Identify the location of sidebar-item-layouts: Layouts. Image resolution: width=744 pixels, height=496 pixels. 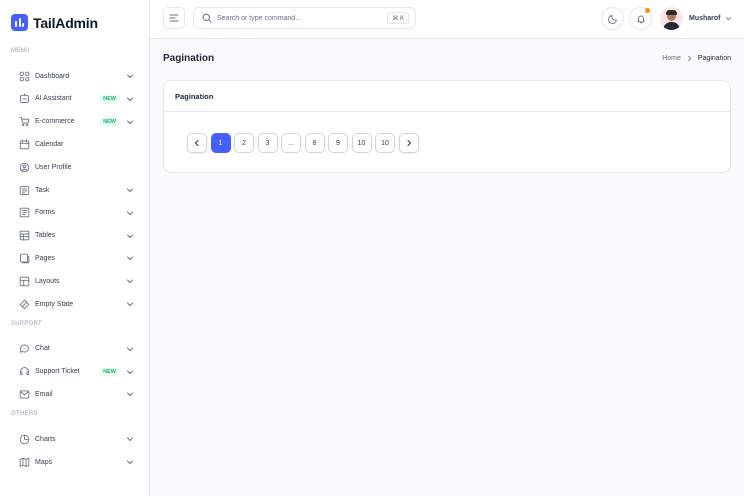
(75, 281).